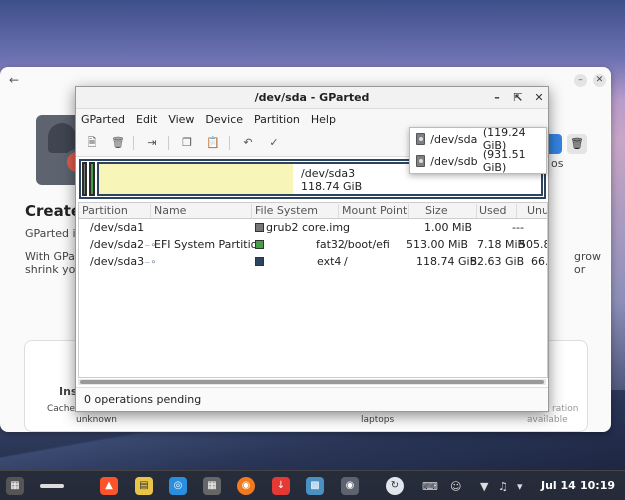 The image size is (625, 500). What do you see at coordinates (181, 119) in the screenshot?
I see `menu-view: View` at bounding box center [181, 119].